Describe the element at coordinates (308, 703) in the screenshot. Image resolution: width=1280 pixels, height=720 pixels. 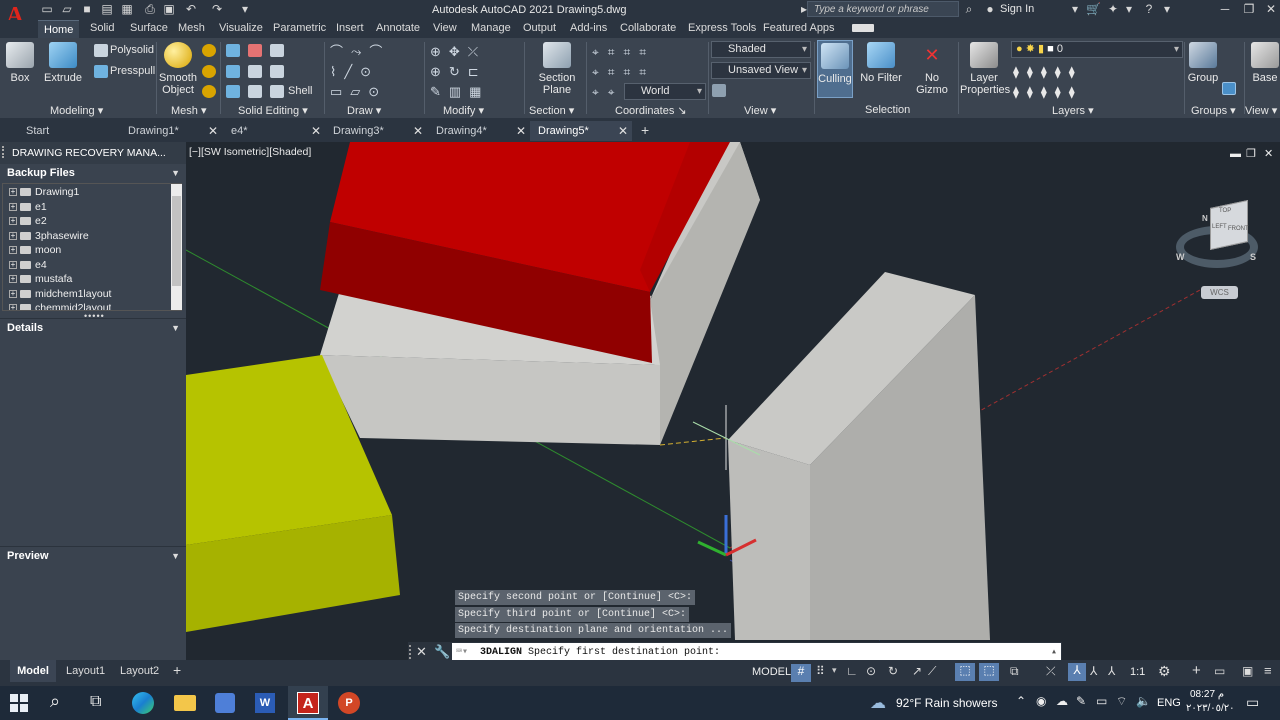
I see `autocad-taskbar-button: A` at that location.